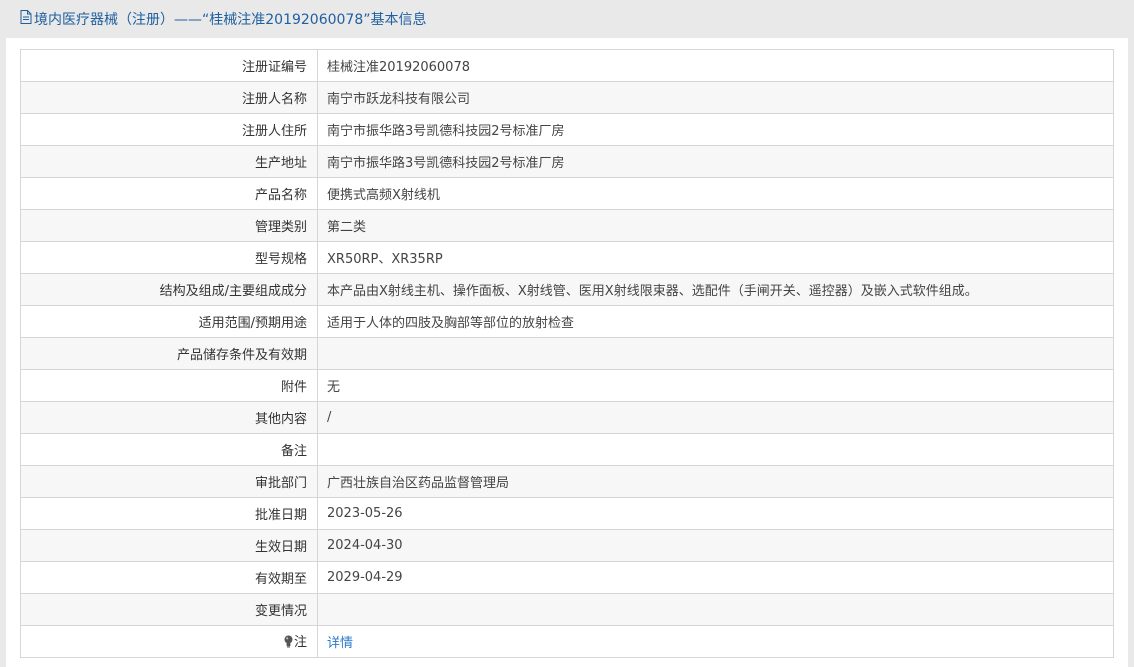 This screenshot has width=1134, height=667. I want to click on details-link: 详情, so click(340, 643).